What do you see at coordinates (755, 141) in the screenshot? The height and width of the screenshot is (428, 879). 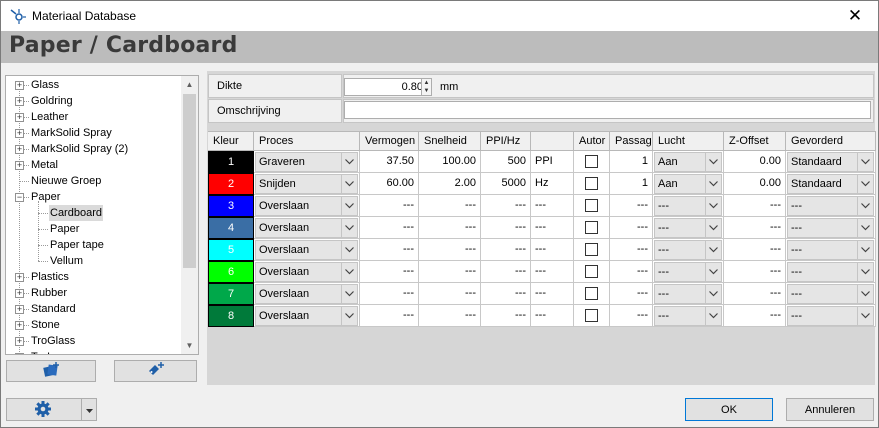 I see `column-header: Z-Offset` at bounding box center [755, 141].